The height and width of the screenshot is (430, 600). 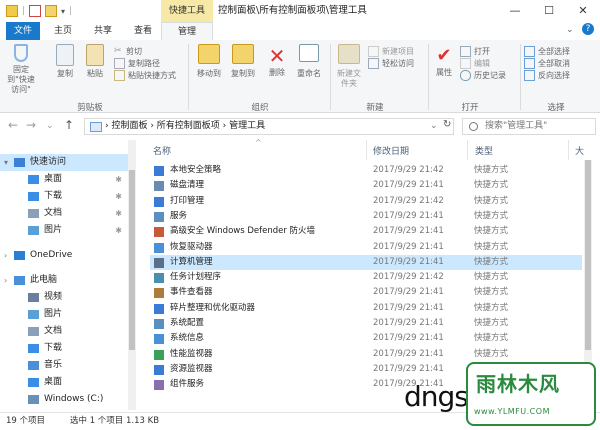 What do you see at coordinates (391, 51) in the screenshot?
I see `new-item-button: 新建项目` at bounding box center [391, 51].